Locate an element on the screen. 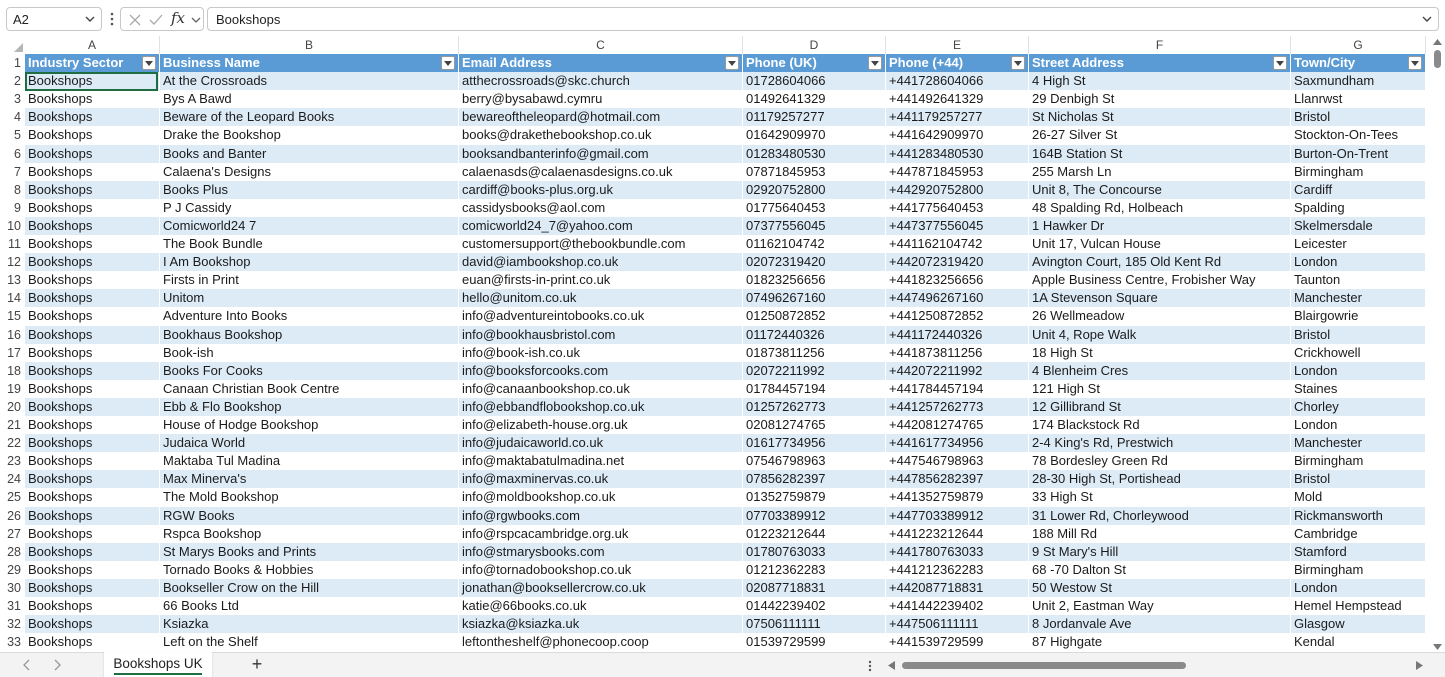  cell-street-address: 29 Denbigh St is located at coordinates (1160, 99).